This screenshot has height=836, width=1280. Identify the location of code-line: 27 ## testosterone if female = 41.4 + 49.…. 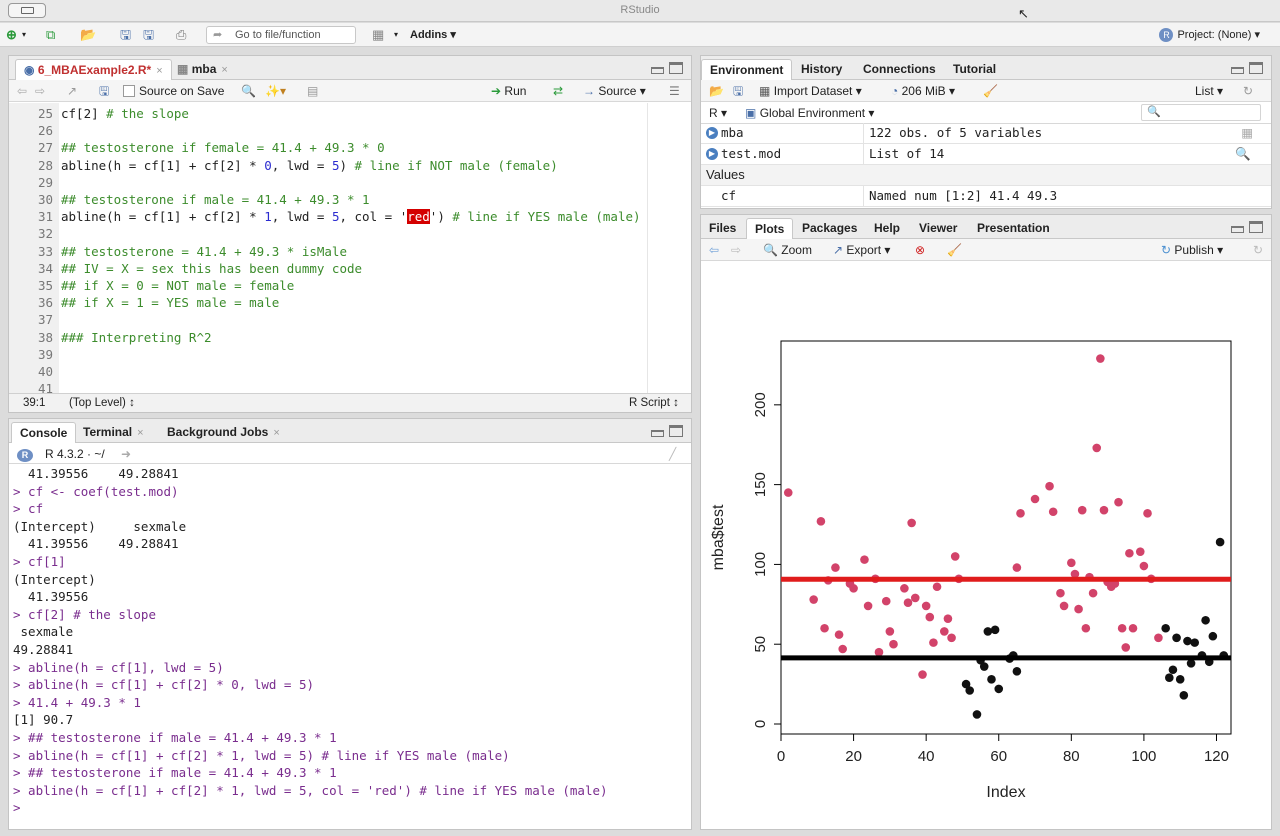
(331, 147).